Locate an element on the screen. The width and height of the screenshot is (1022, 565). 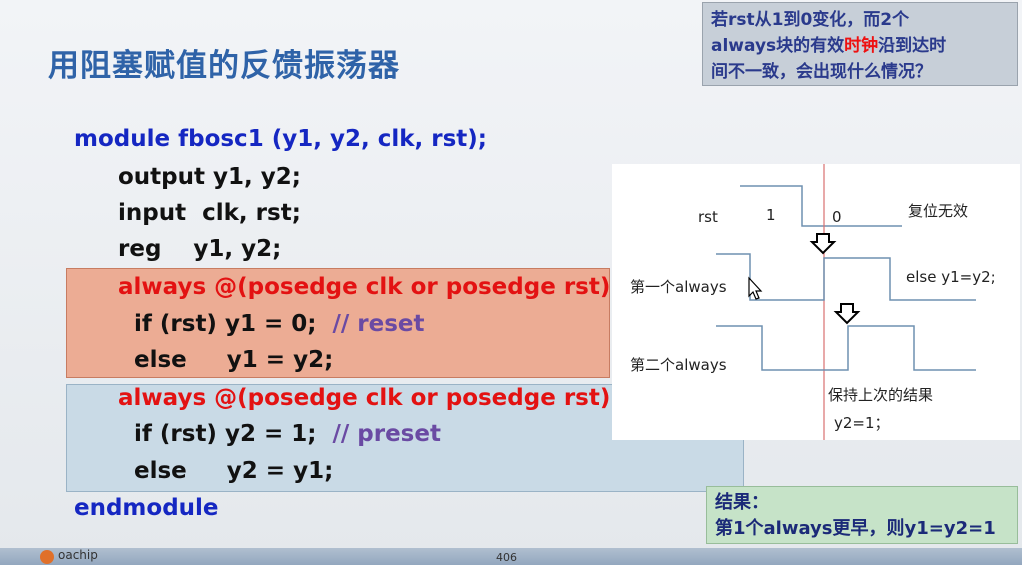
slide-title: 用阻塞赋值的反馈振荡器 is located at coordinates (224, 66).